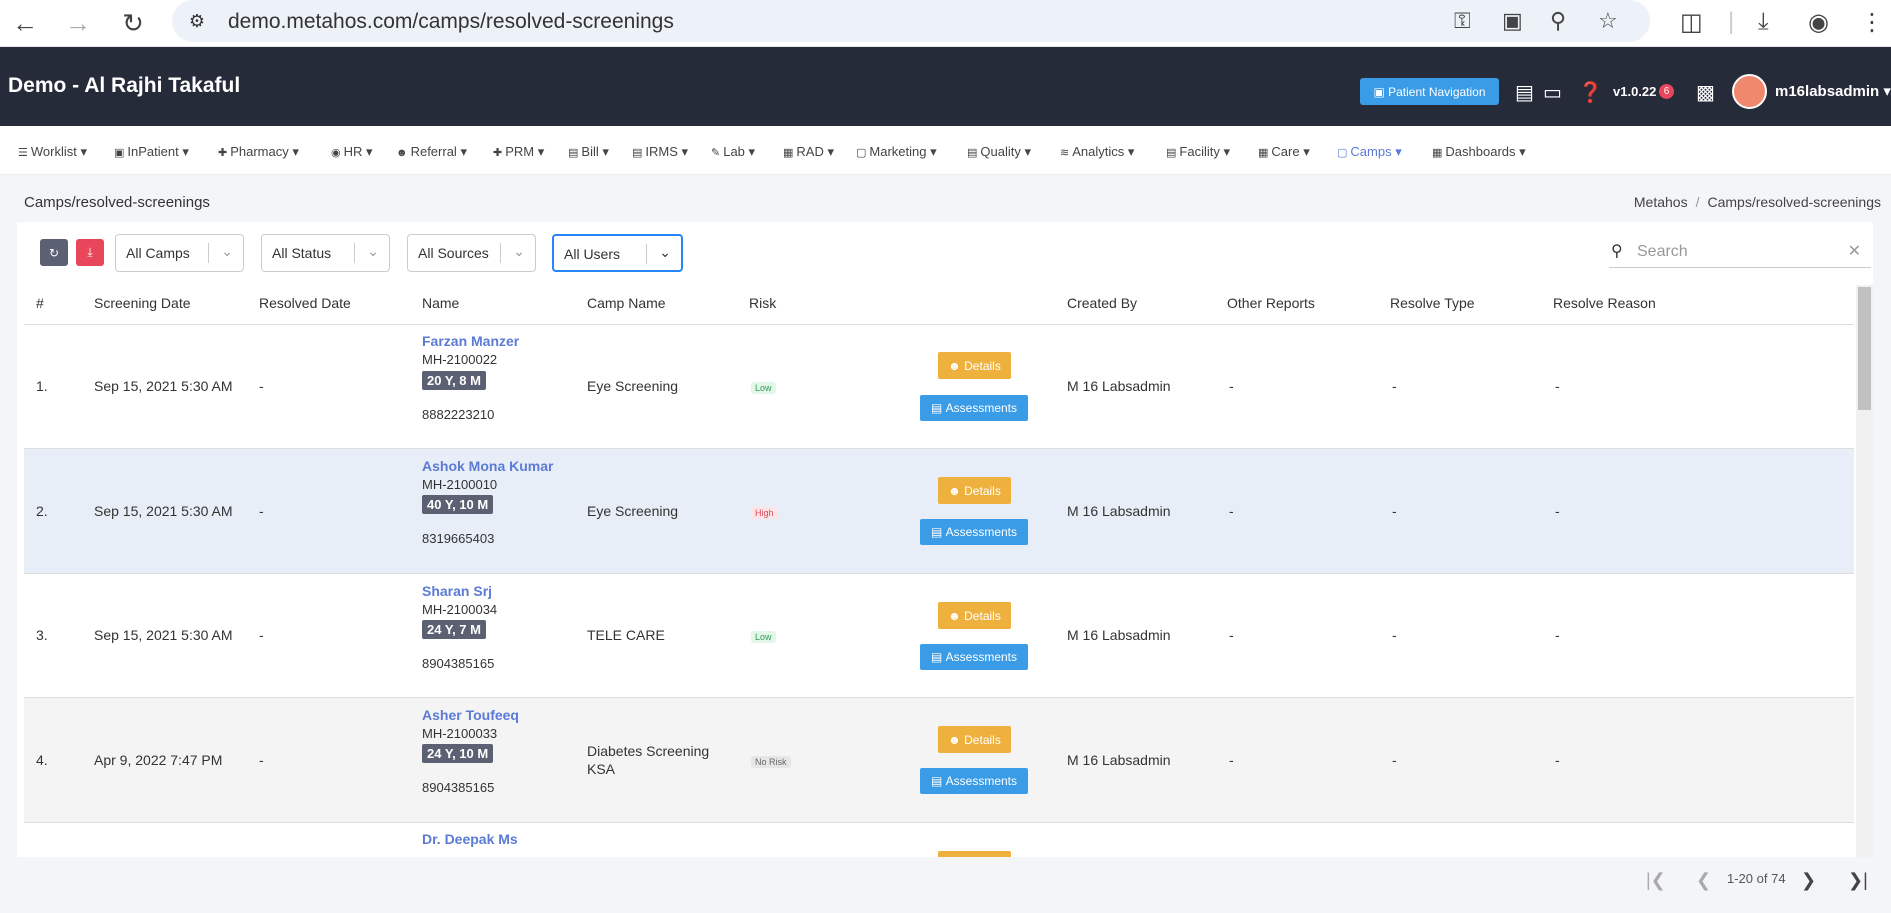 The image size is (1891, 913). I want to click on table-row: Dr. Deepak Ms, so click(939, 840).